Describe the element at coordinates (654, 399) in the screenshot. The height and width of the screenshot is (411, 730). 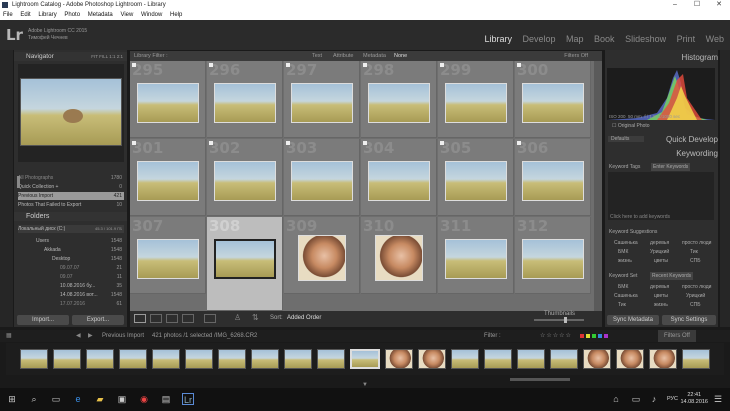
I see `volume-icon: ♪` at that location.